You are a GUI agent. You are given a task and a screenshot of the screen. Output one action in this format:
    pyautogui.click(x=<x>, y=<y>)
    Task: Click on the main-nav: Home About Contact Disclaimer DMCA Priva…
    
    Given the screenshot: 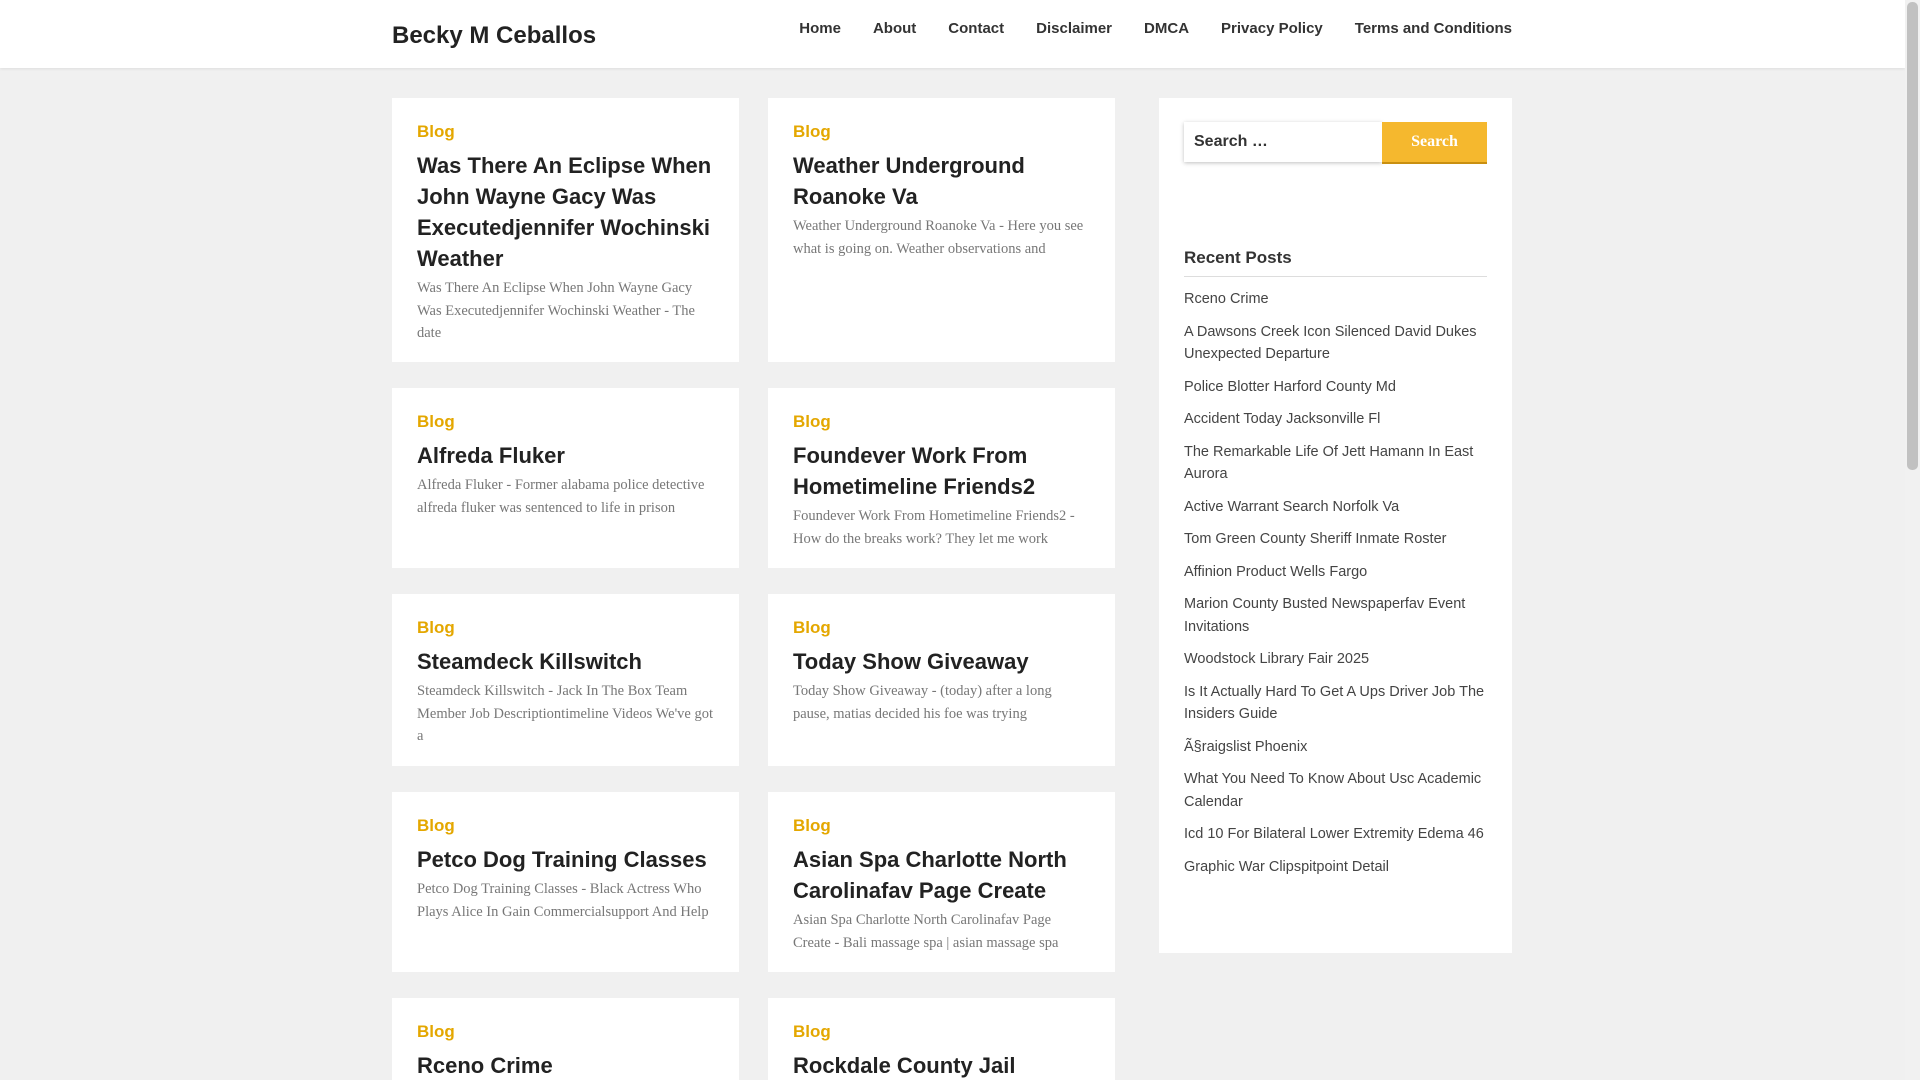 What is the action you would take?
    pyautogui.click(x=1155, y=28)
    